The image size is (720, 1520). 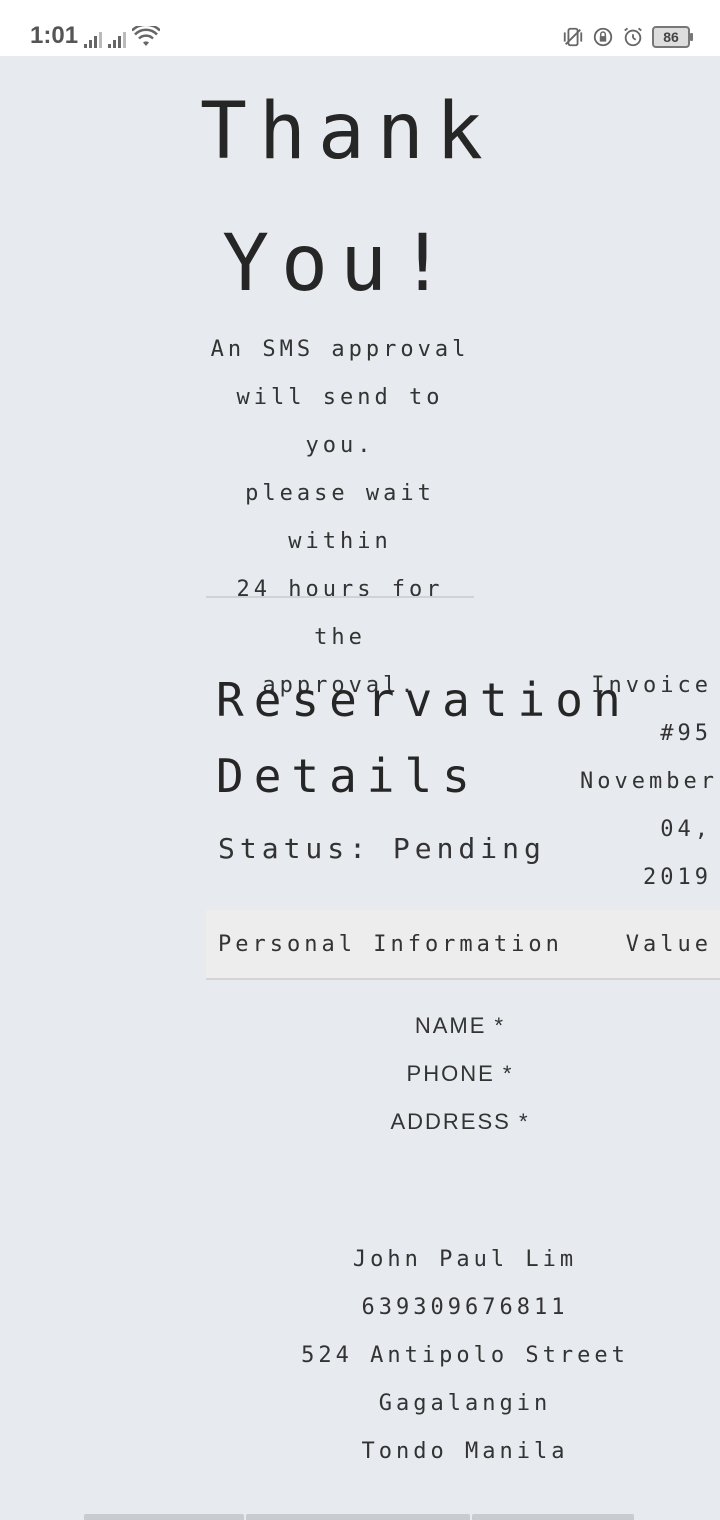 What do you see at coordinates (423, 738) in the screenshot?
I see `reservation-details-title: Reservation Details` at bounding box center [423, 738].